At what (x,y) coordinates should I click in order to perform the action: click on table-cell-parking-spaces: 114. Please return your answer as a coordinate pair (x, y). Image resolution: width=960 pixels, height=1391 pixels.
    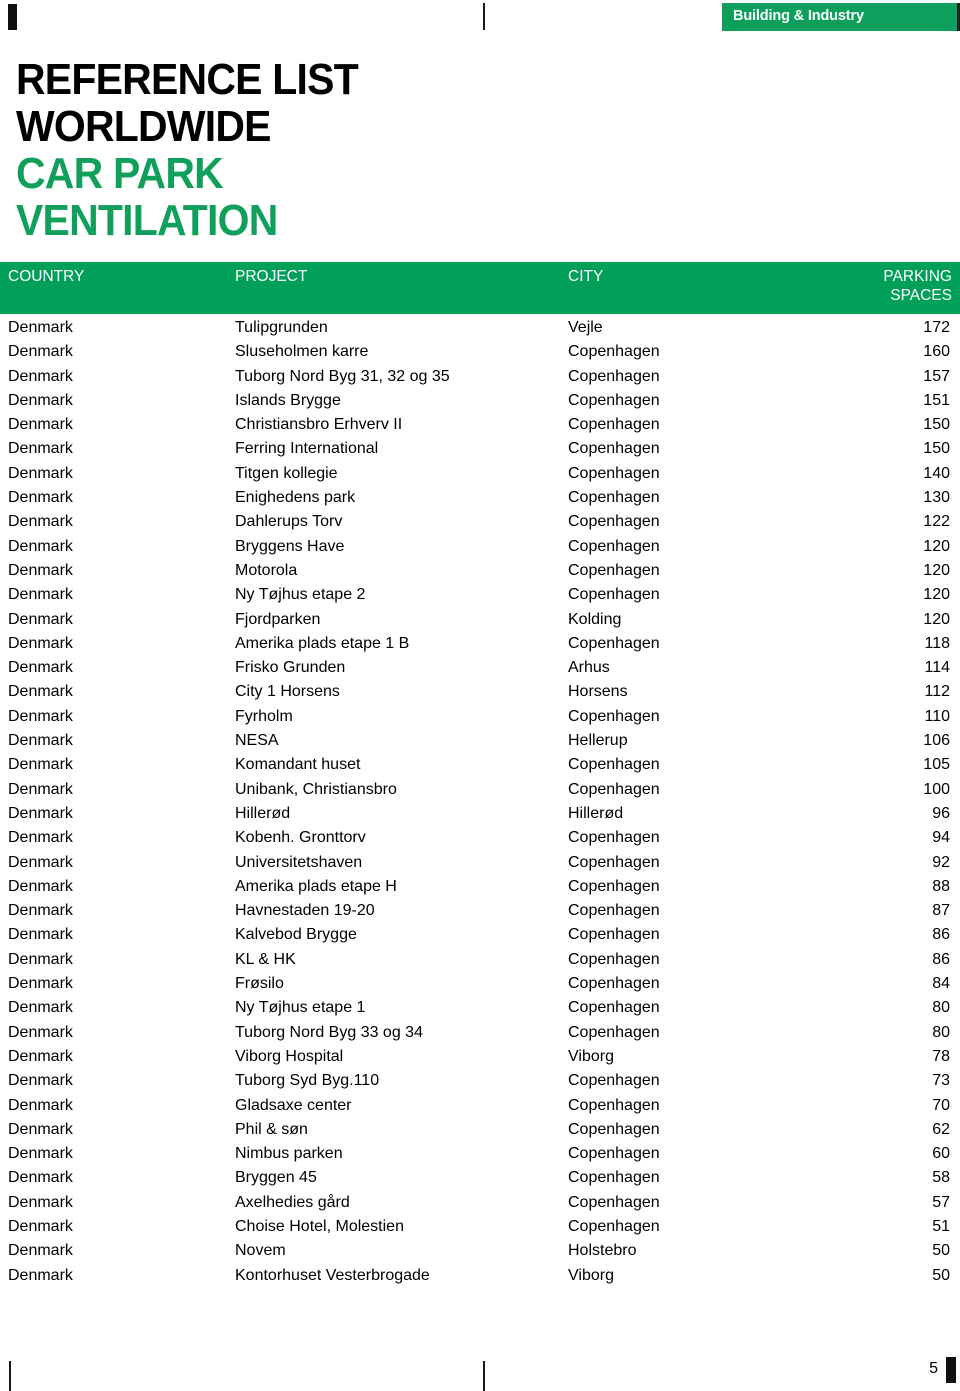
    Looking at the image, I should click on (937, 668).